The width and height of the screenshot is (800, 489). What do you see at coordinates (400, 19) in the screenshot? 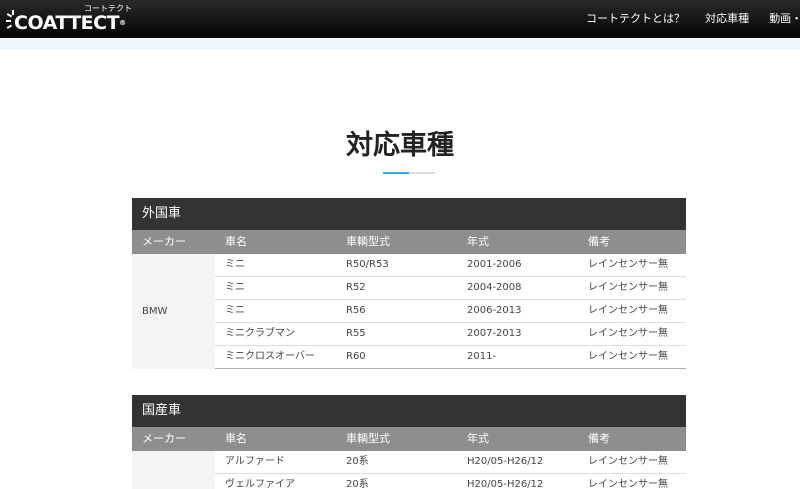
I see `top-navigation-bar: コートテクト COATTECT® コートテクトとは？ 対応車種 動画・リンク` at bounding box center [400, 19].